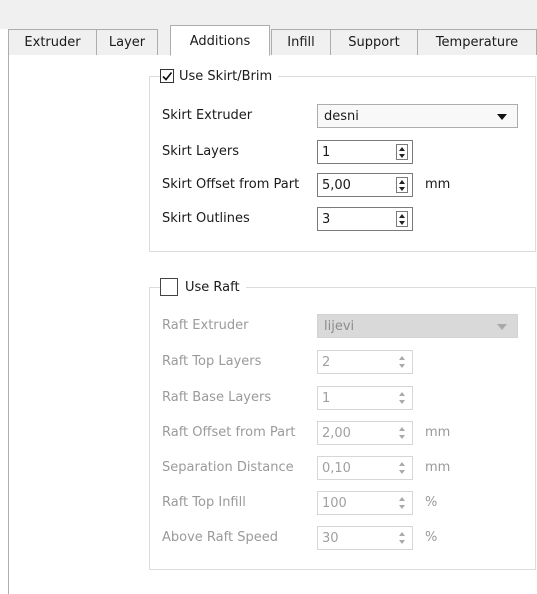  I want to click on raft-base-layers-spinbox: 1, so click(365, 398).